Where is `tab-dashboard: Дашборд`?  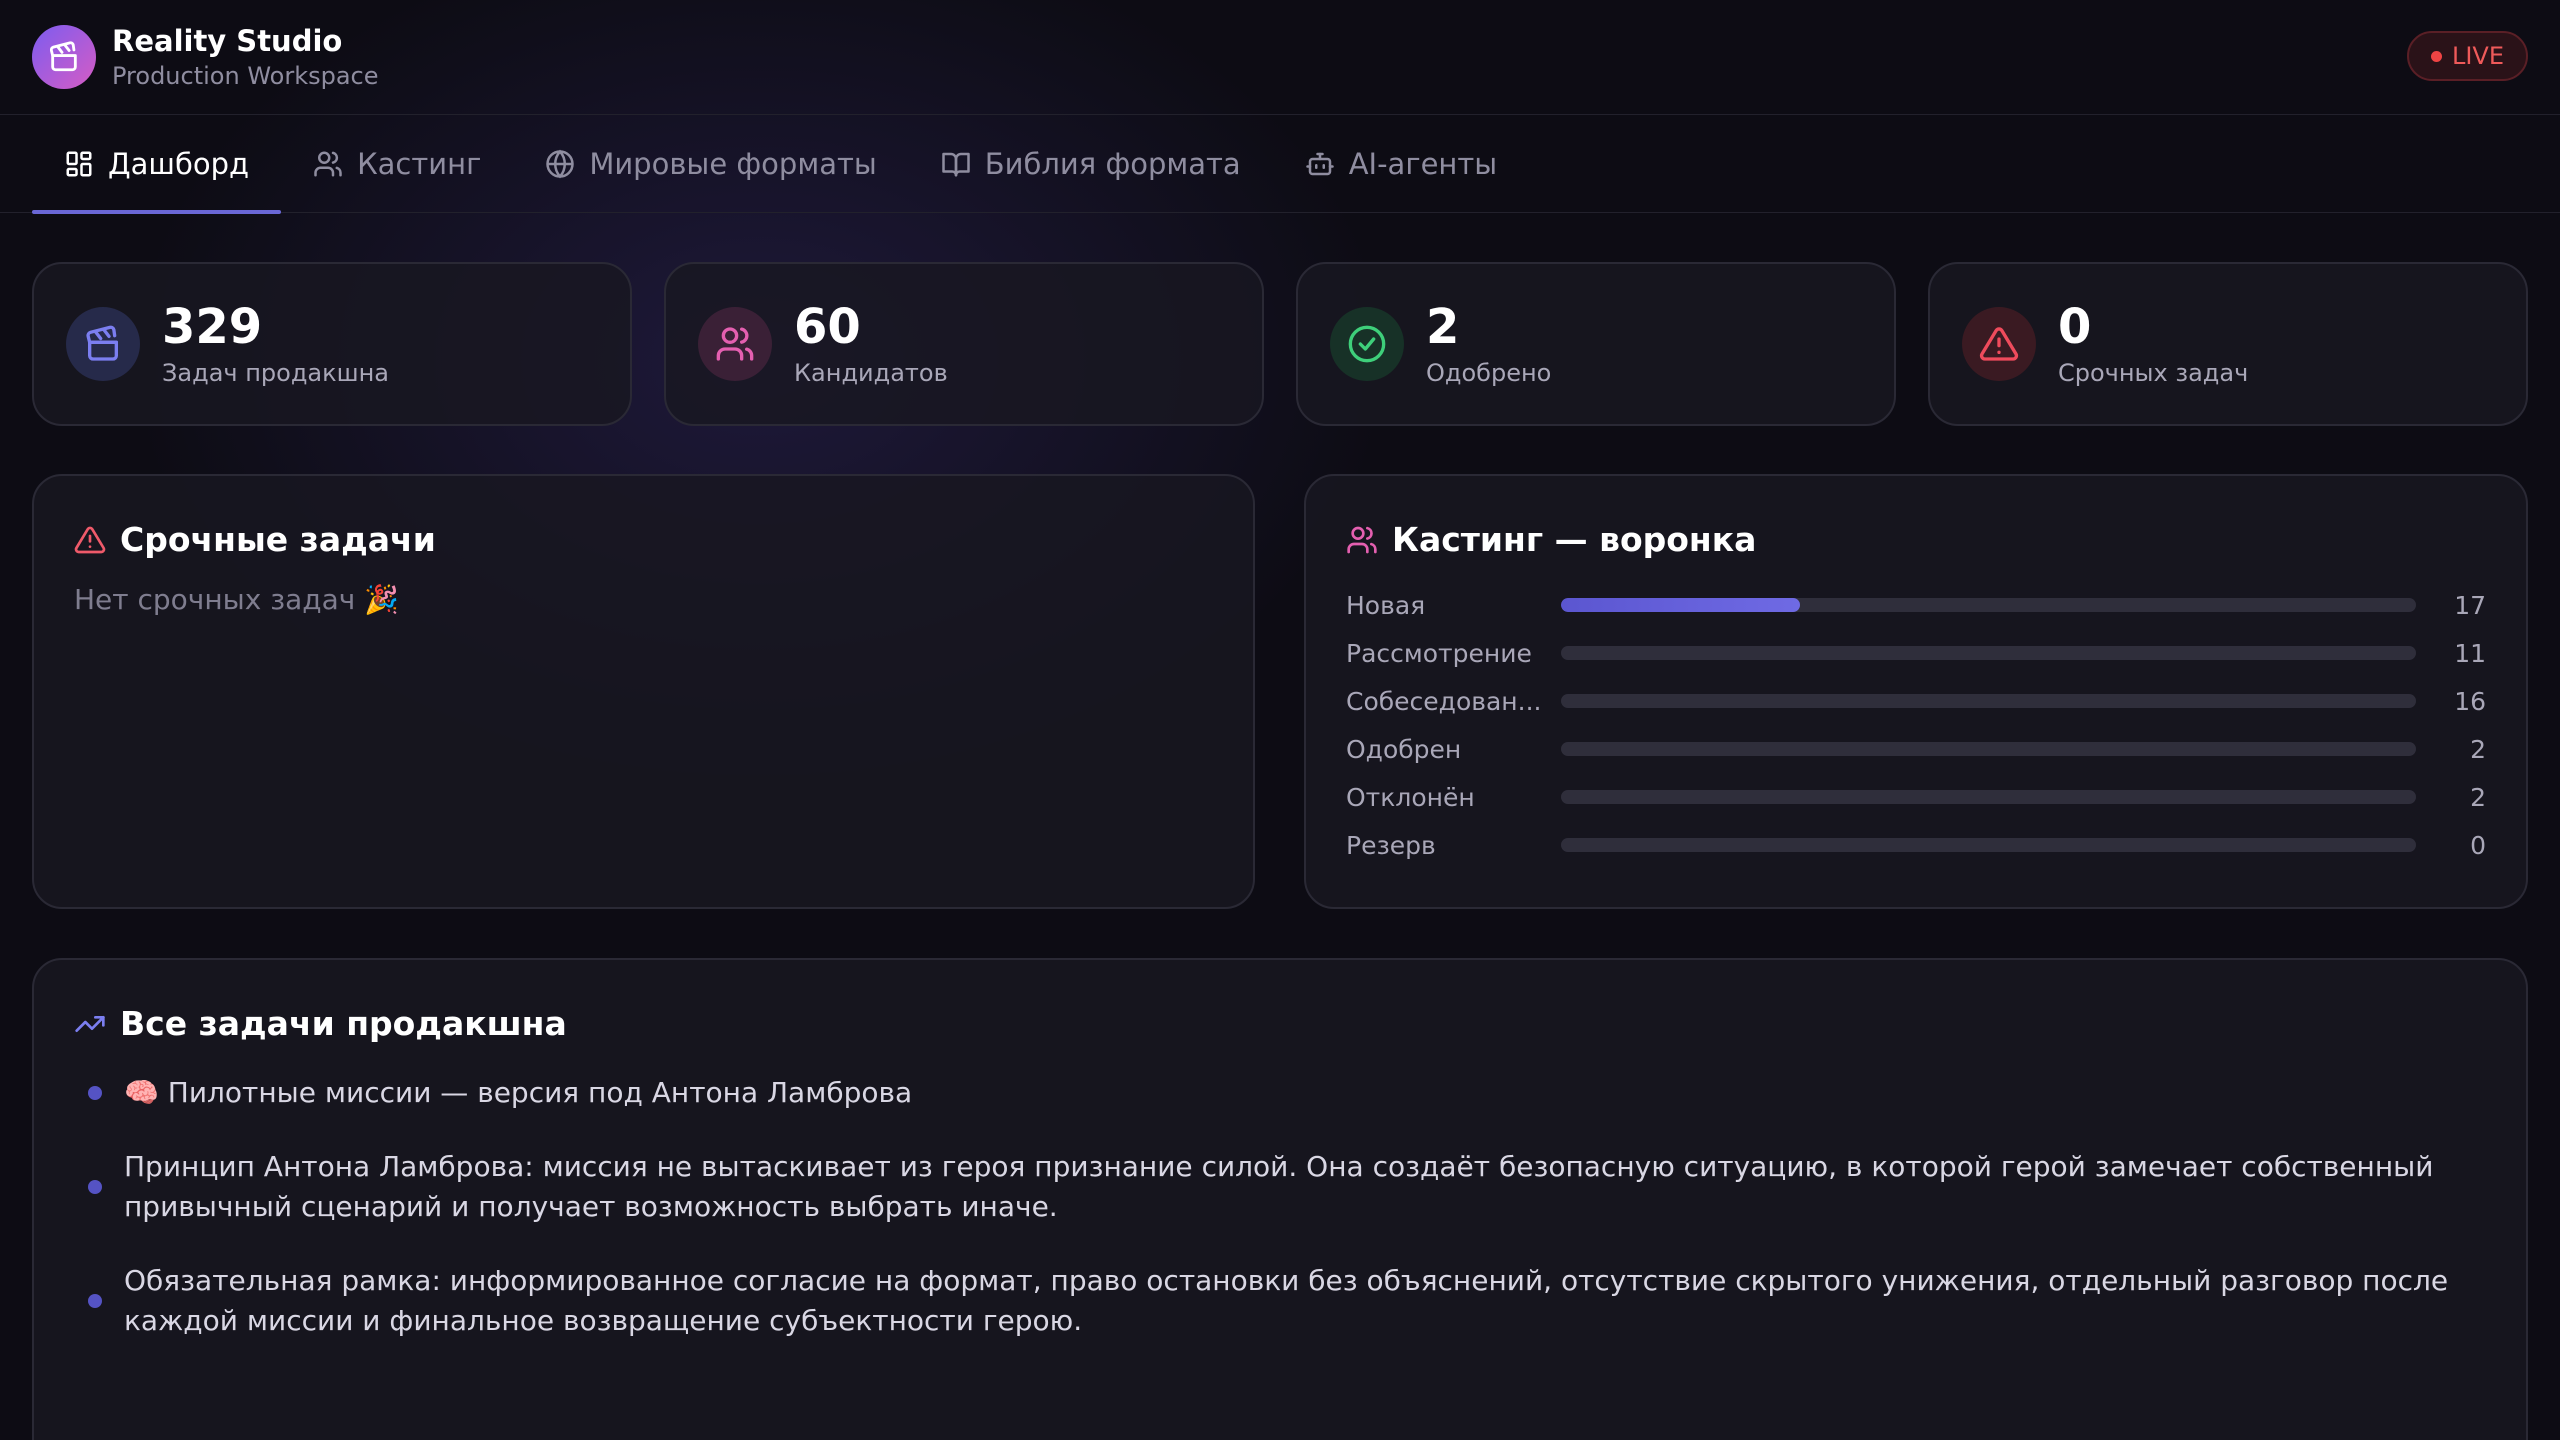 tab-dashboard: Дашборд is located at coordinates (157, 164).